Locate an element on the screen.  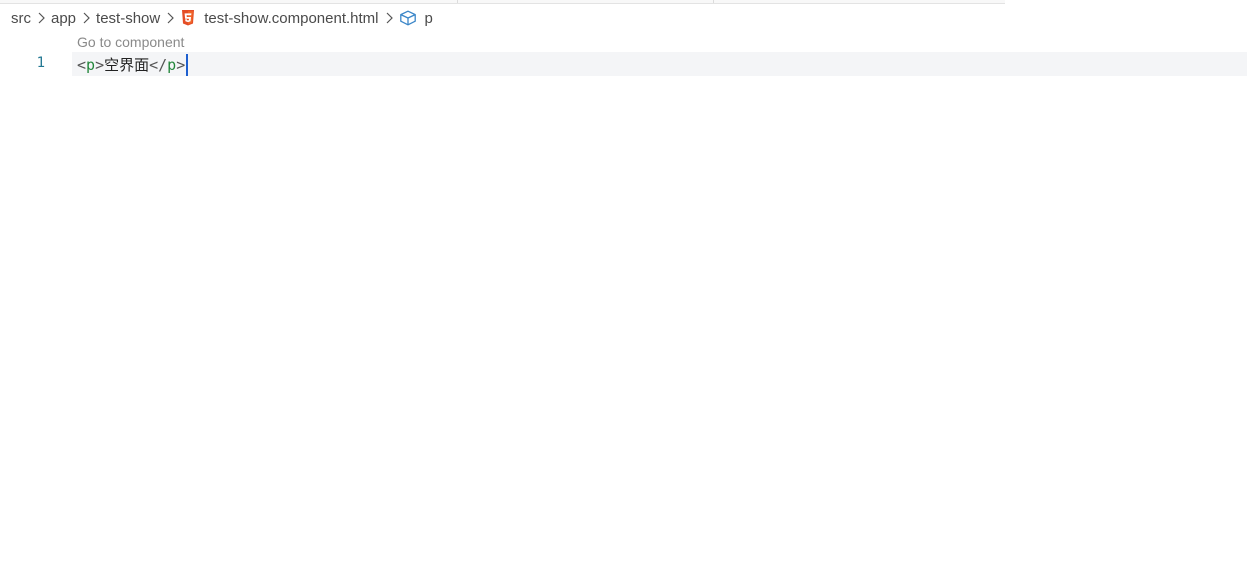
breadcrumb-label: src is located at coordinates (21, 18).